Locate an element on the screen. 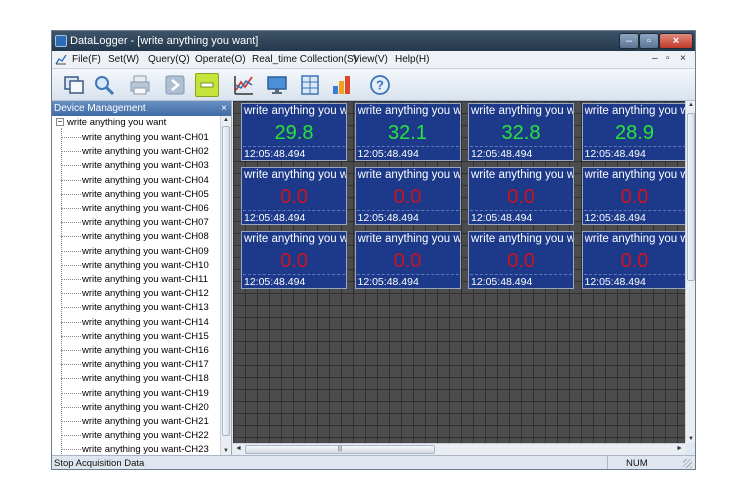 Image resolution: width=750 pixels, height=500 pixels. mdi-restore-button: ▫ is located at coordinates (668, 58).